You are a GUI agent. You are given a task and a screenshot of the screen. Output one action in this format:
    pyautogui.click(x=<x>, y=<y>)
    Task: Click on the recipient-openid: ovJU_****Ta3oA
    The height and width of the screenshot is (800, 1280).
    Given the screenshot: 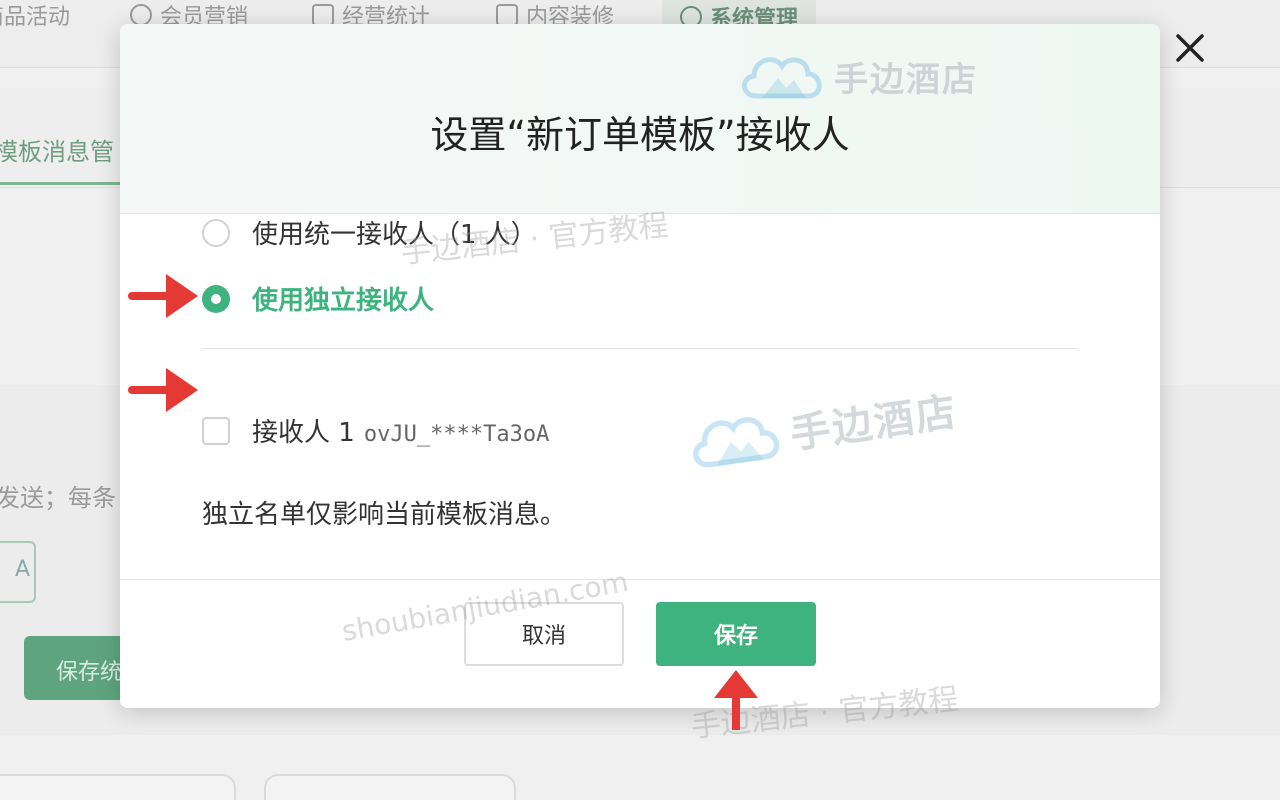 What is the action you would take?
    pyautogui.click(x=456, y=434)
    